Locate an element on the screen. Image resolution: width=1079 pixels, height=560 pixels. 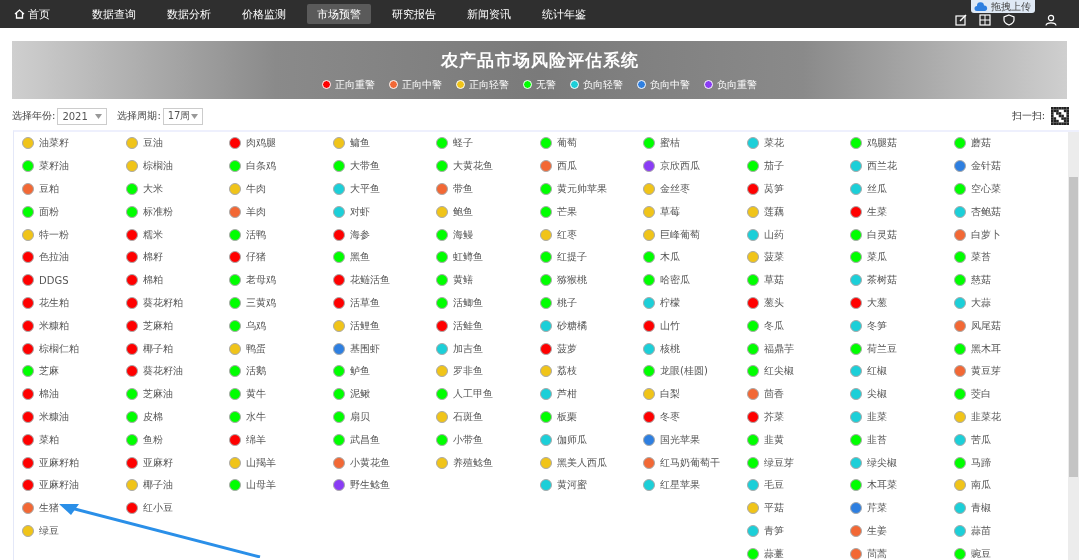
indicator-item: 白条鸡 is located at coordinates (281, 166).